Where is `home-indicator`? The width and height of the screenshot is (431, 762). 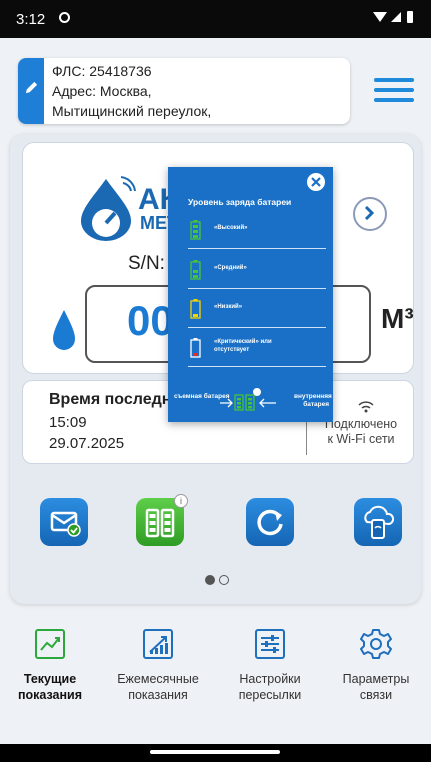 home-indicator is located at coordinates (215, 752).